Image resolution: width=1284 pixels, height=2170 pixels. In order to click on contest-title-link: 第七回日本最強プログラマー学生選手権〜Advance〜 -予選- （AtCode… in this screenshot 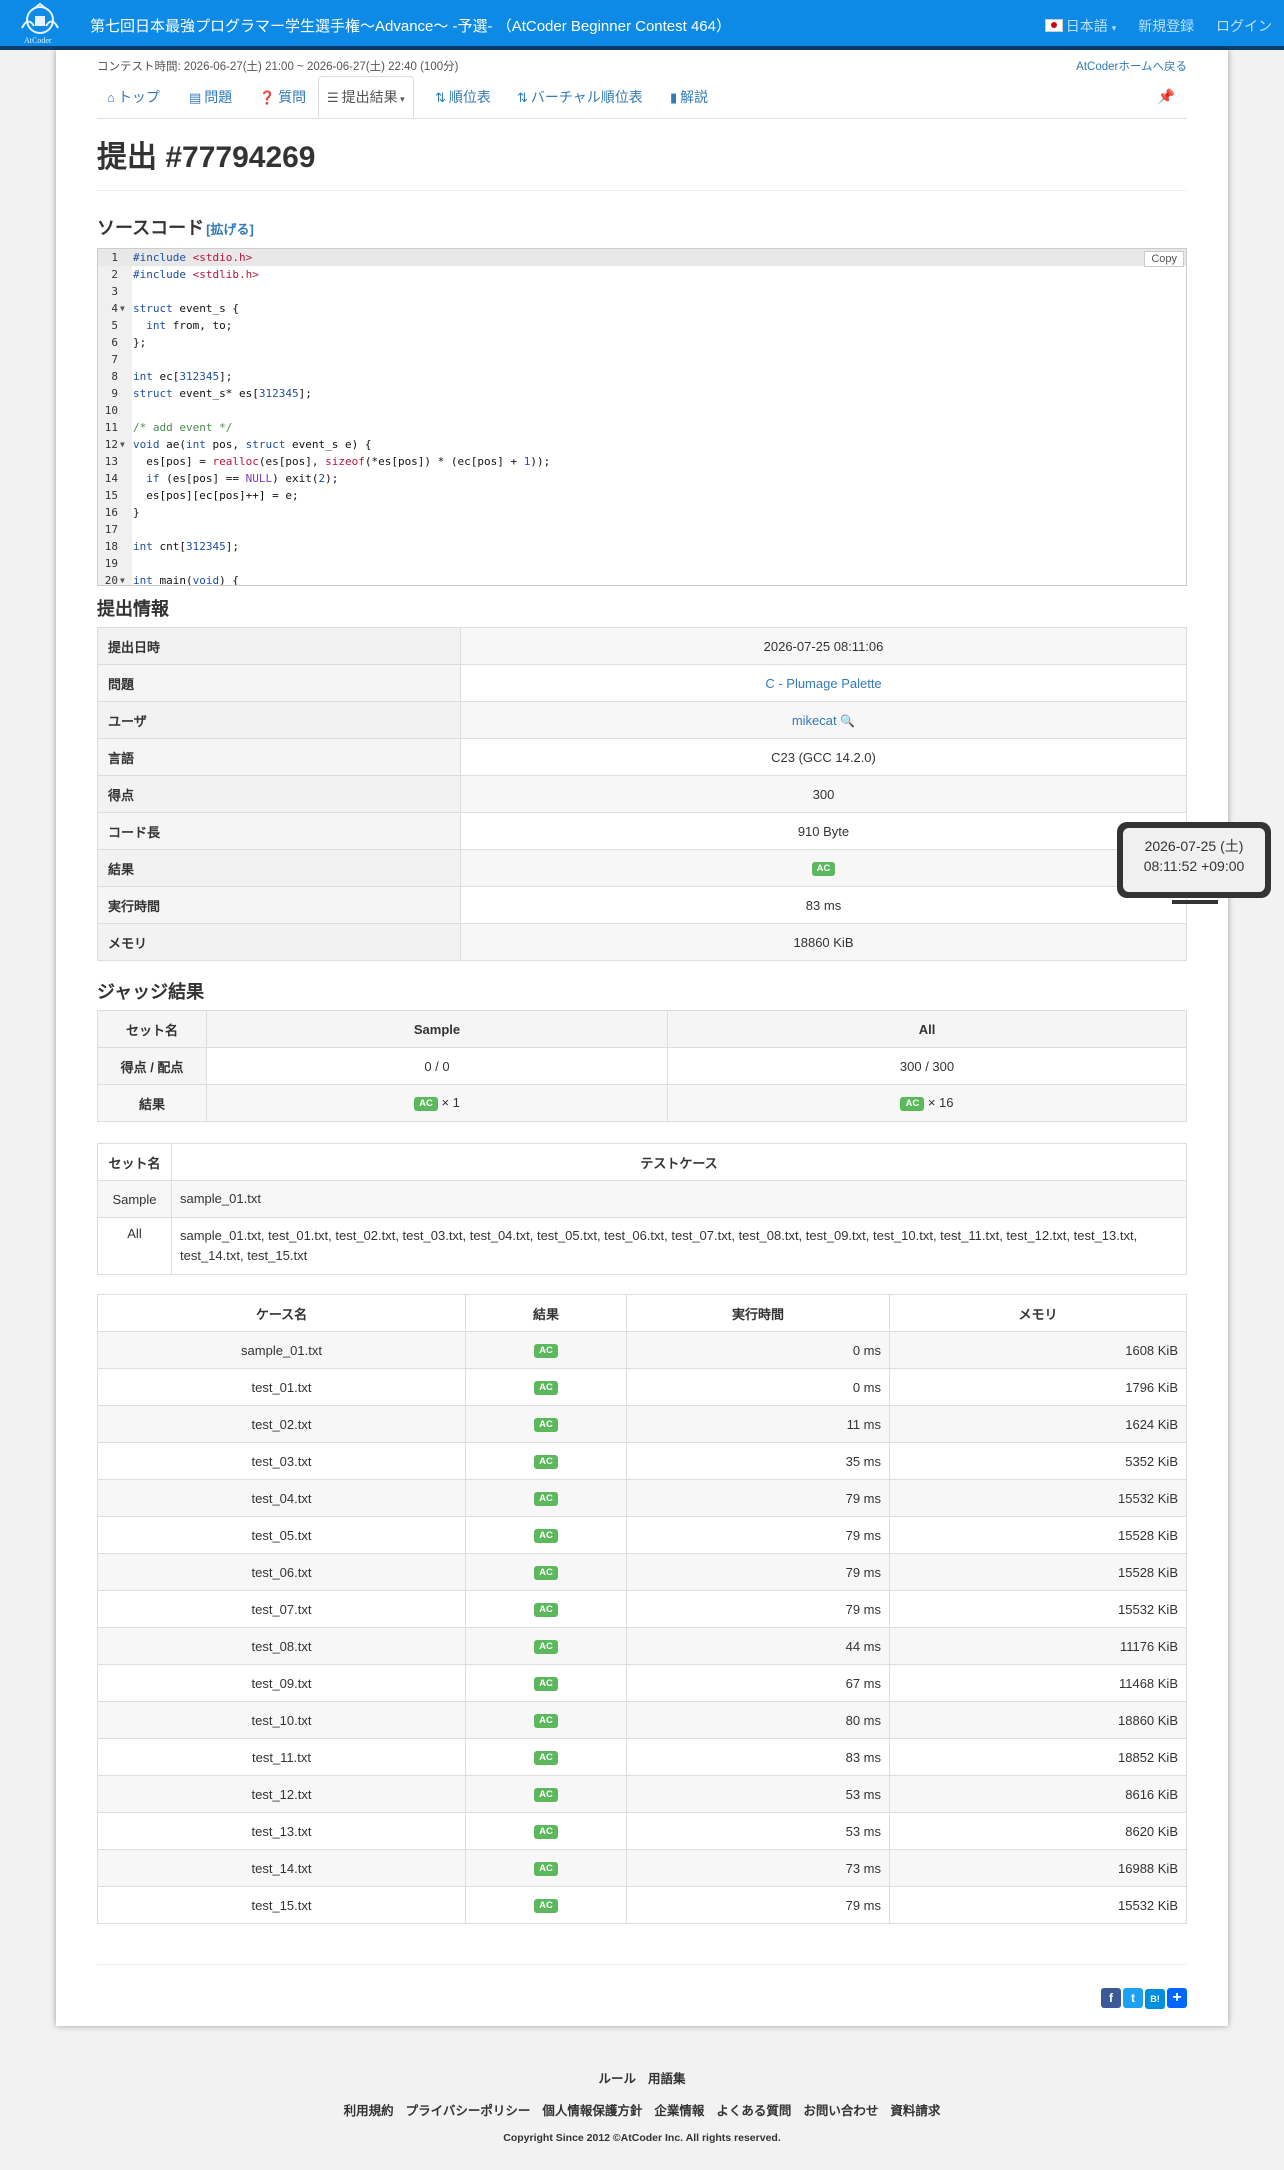, I will do `click(410, 25)`.